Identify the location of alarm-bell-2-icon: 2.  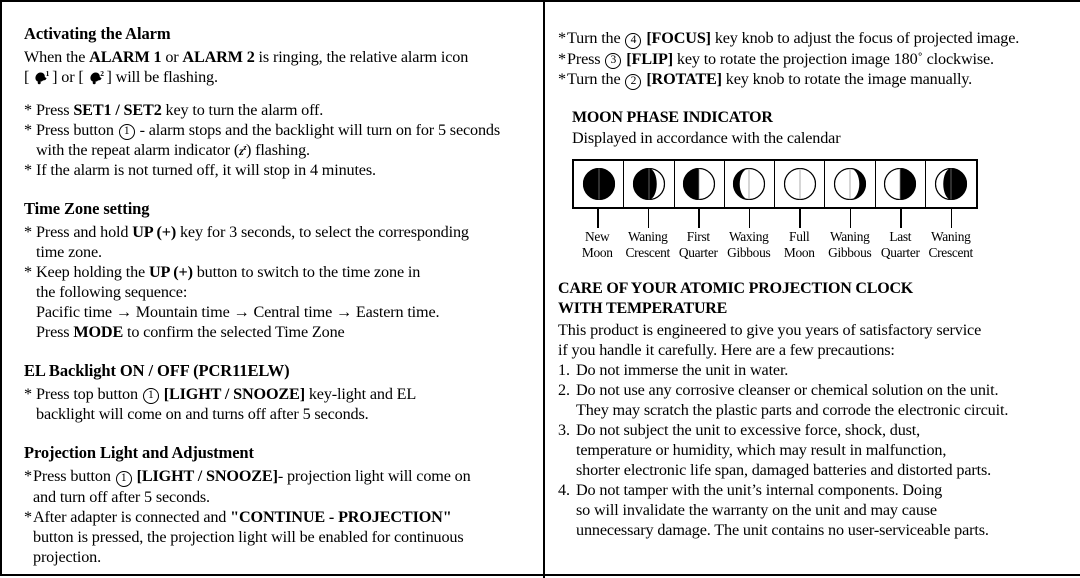
(97, 77).